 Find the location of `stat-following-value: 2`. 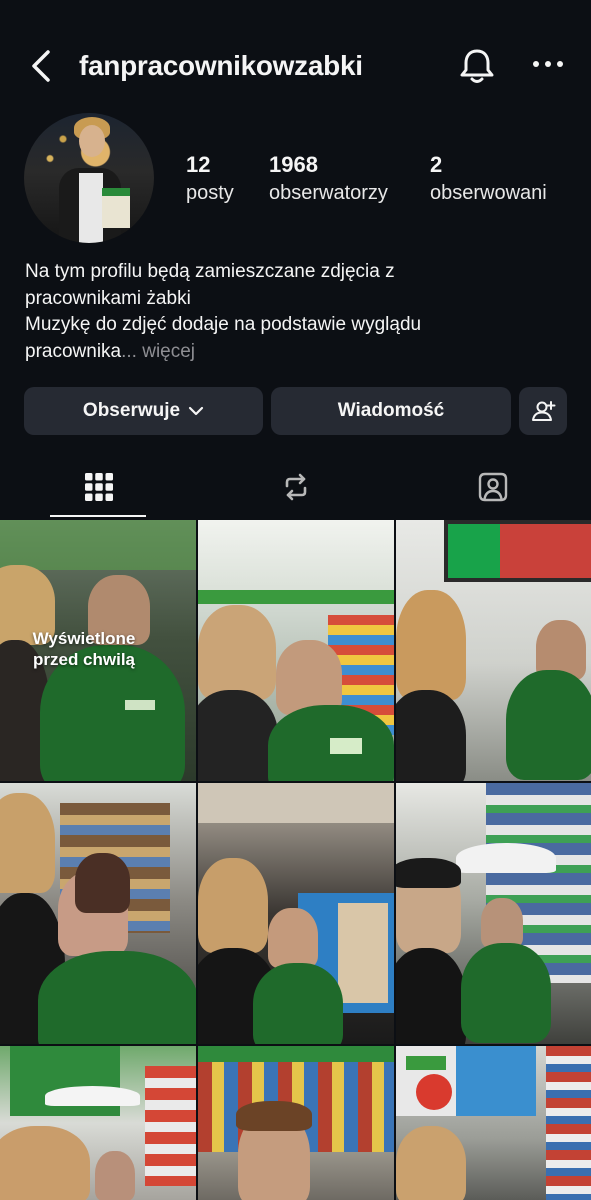

stat-following-value: 2 is located at coordinates (436, 164).